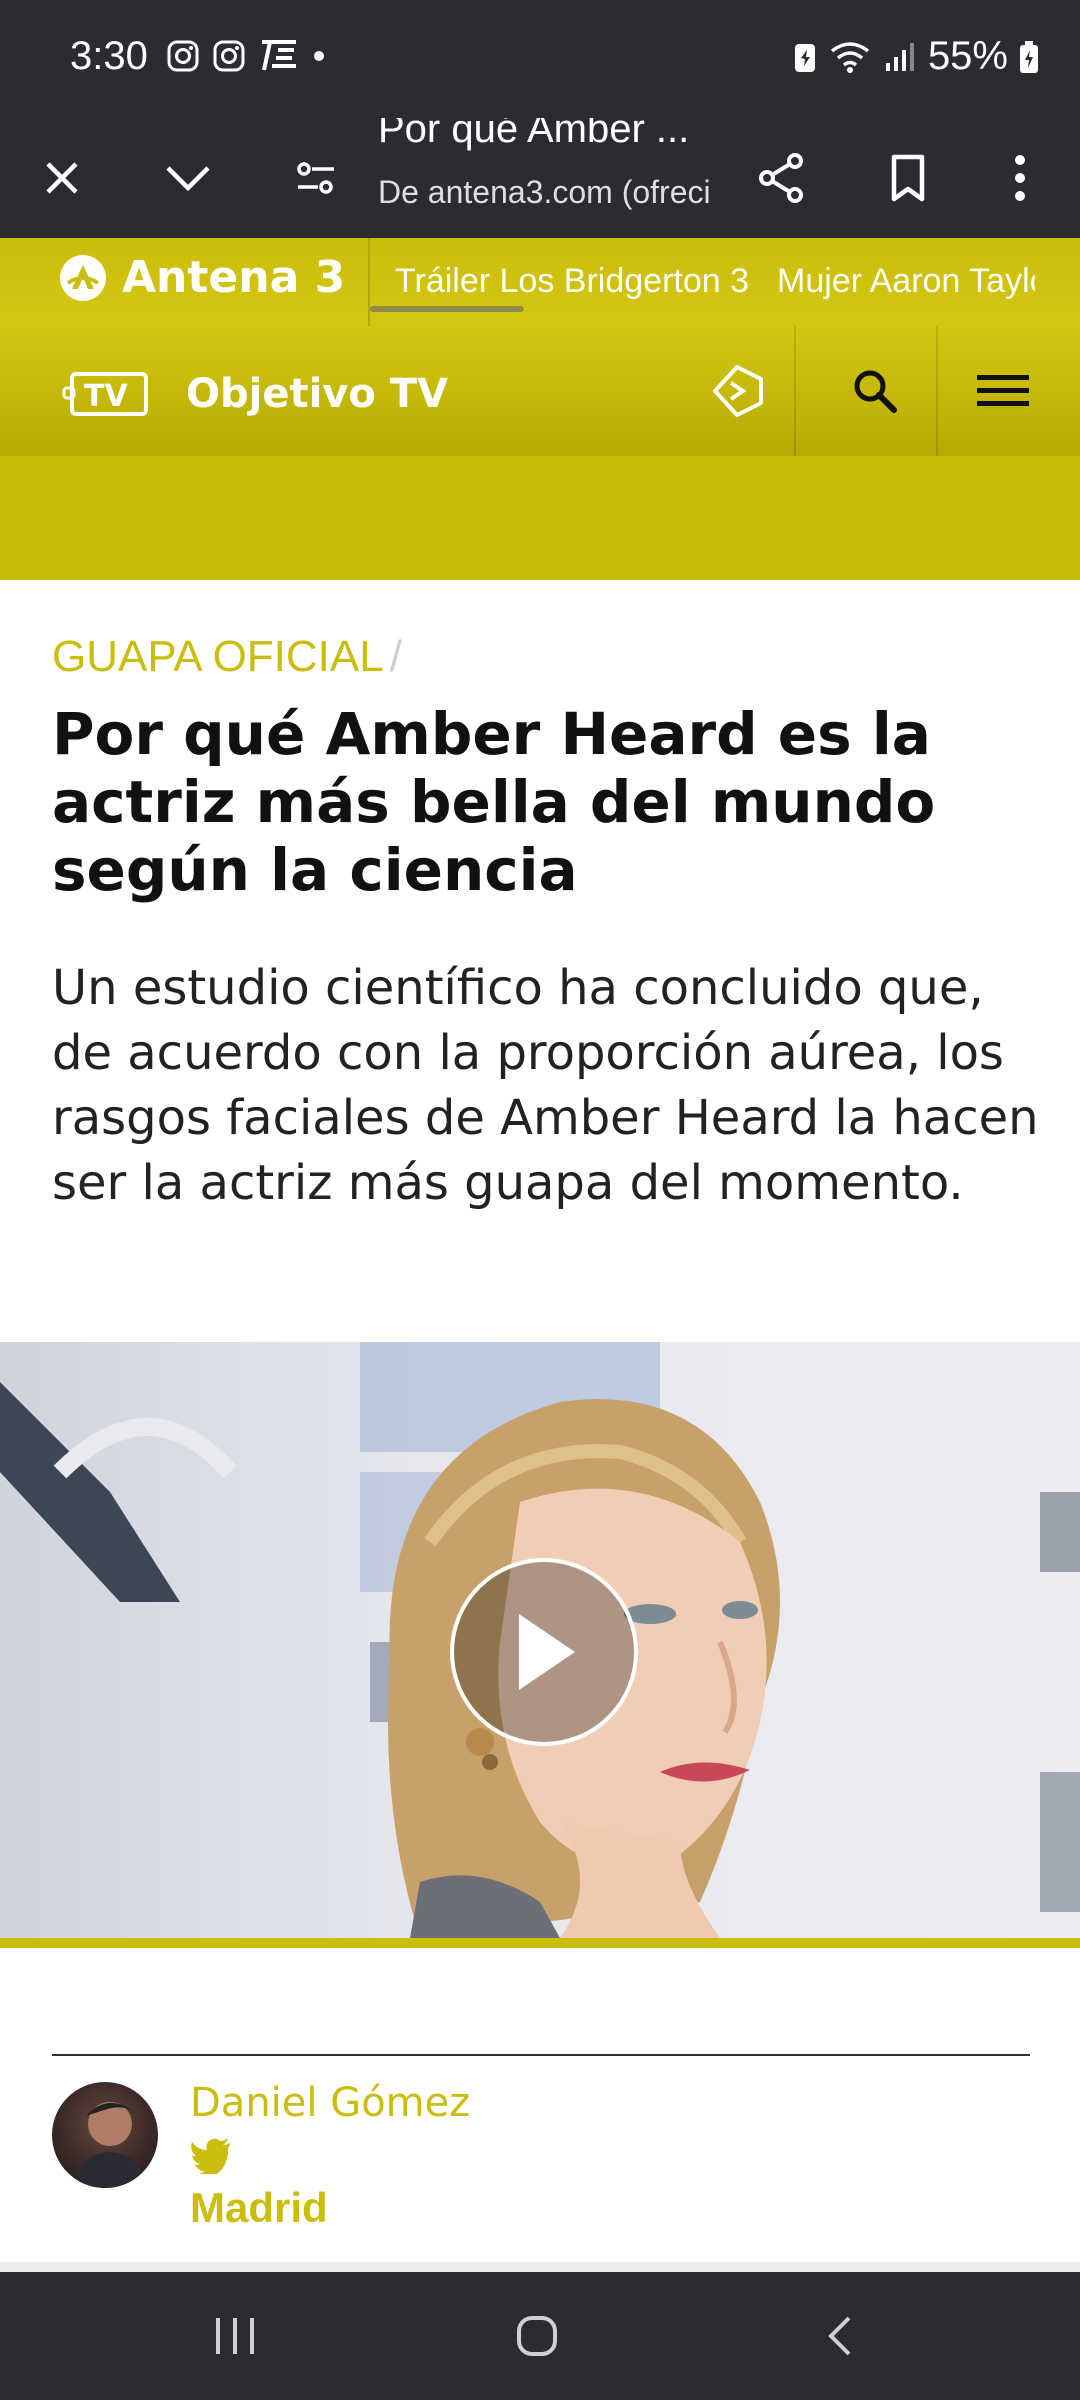 Image resolution: width=1080 pixels, height=2400 pixels. I want to click on battery-saver-icon, so click(804, 57).